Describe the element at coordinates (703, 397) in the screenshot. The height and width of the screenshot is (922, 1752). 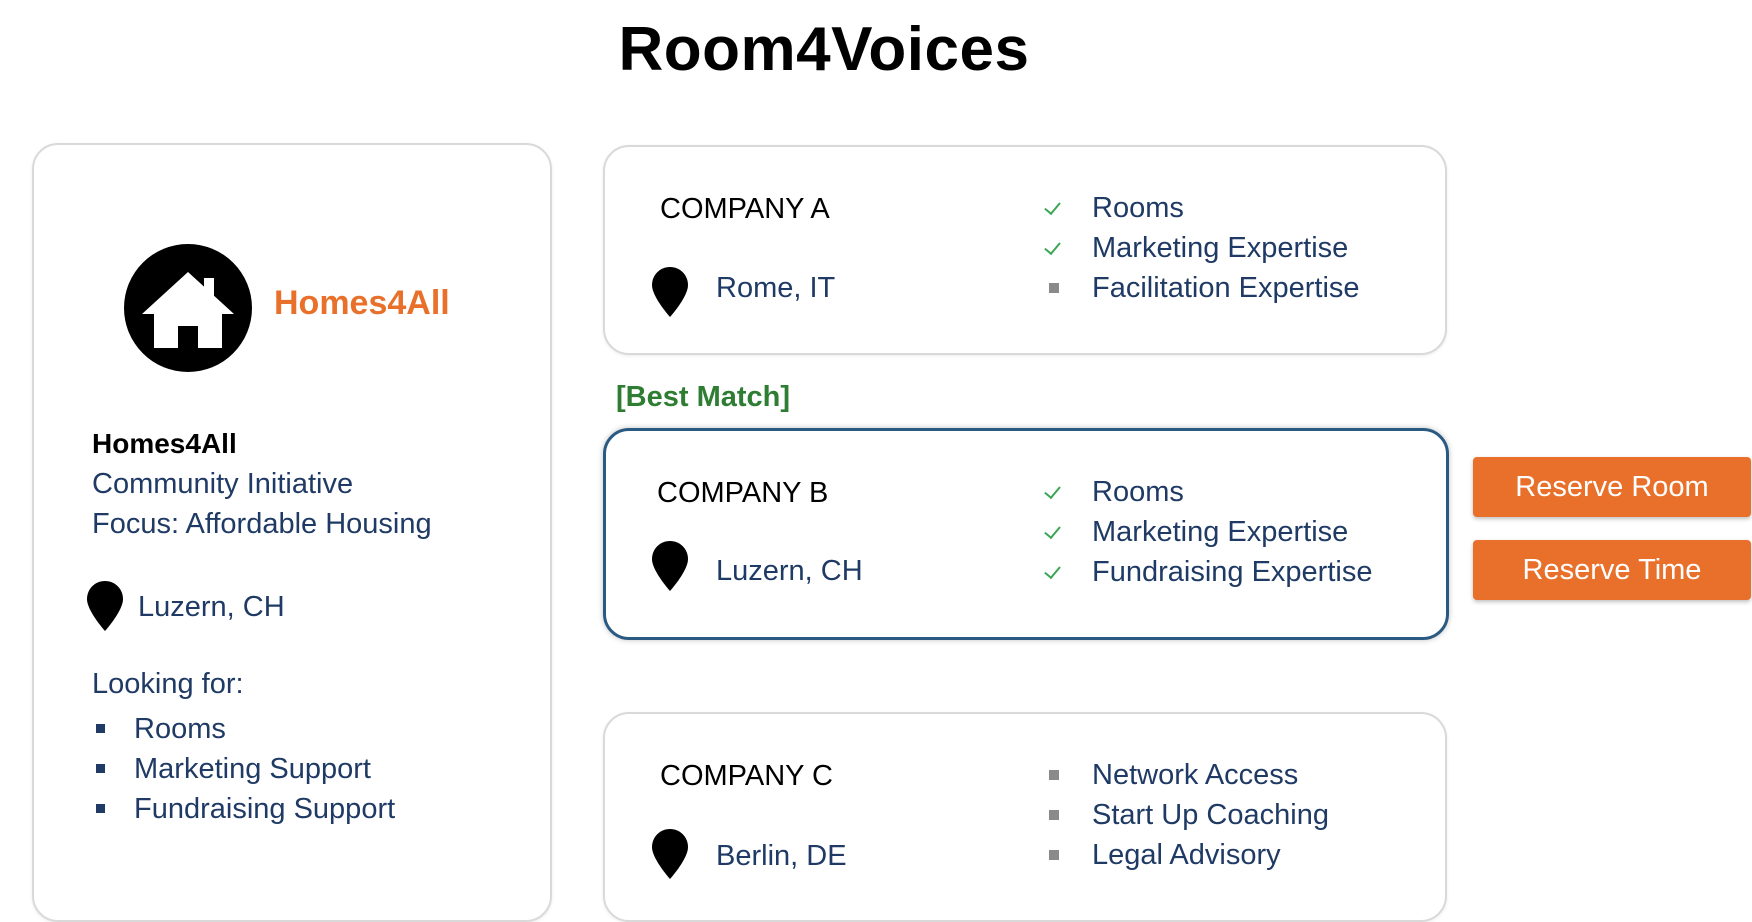
I see `best-match-label: [Best Match]` at that location.